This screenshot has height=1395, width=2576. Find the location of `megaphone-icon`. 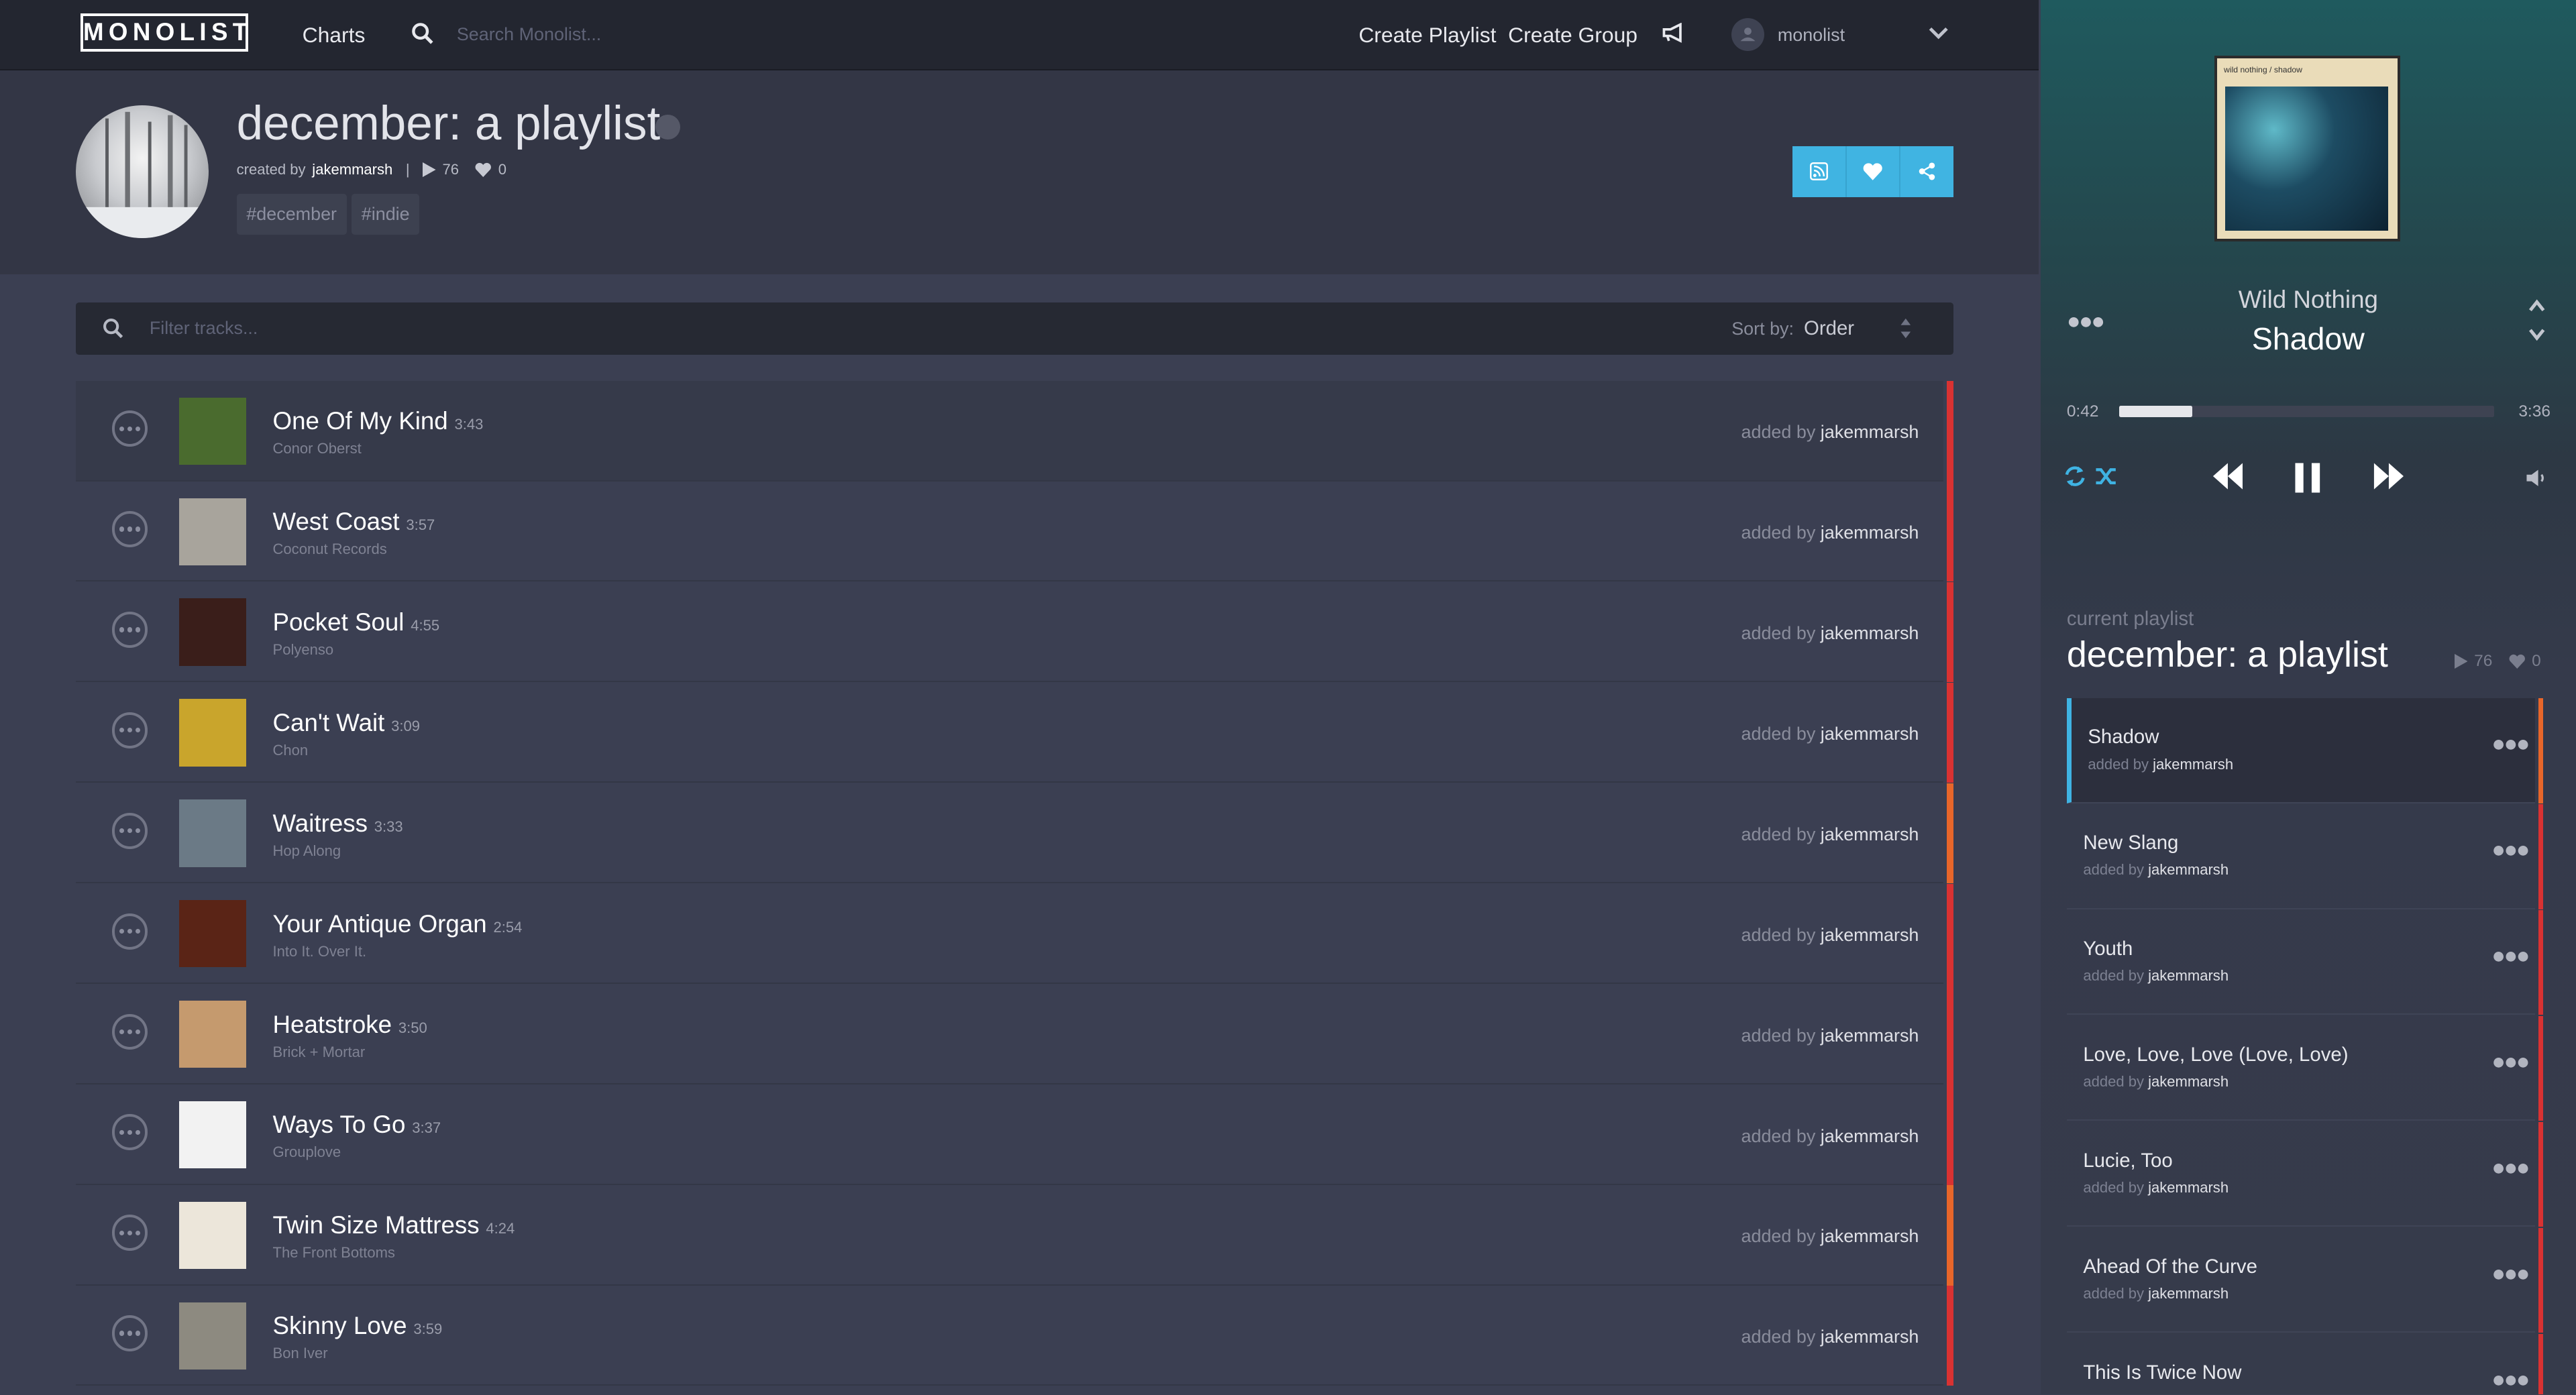

megaphone-icon is located at coordinates (1673, 33).